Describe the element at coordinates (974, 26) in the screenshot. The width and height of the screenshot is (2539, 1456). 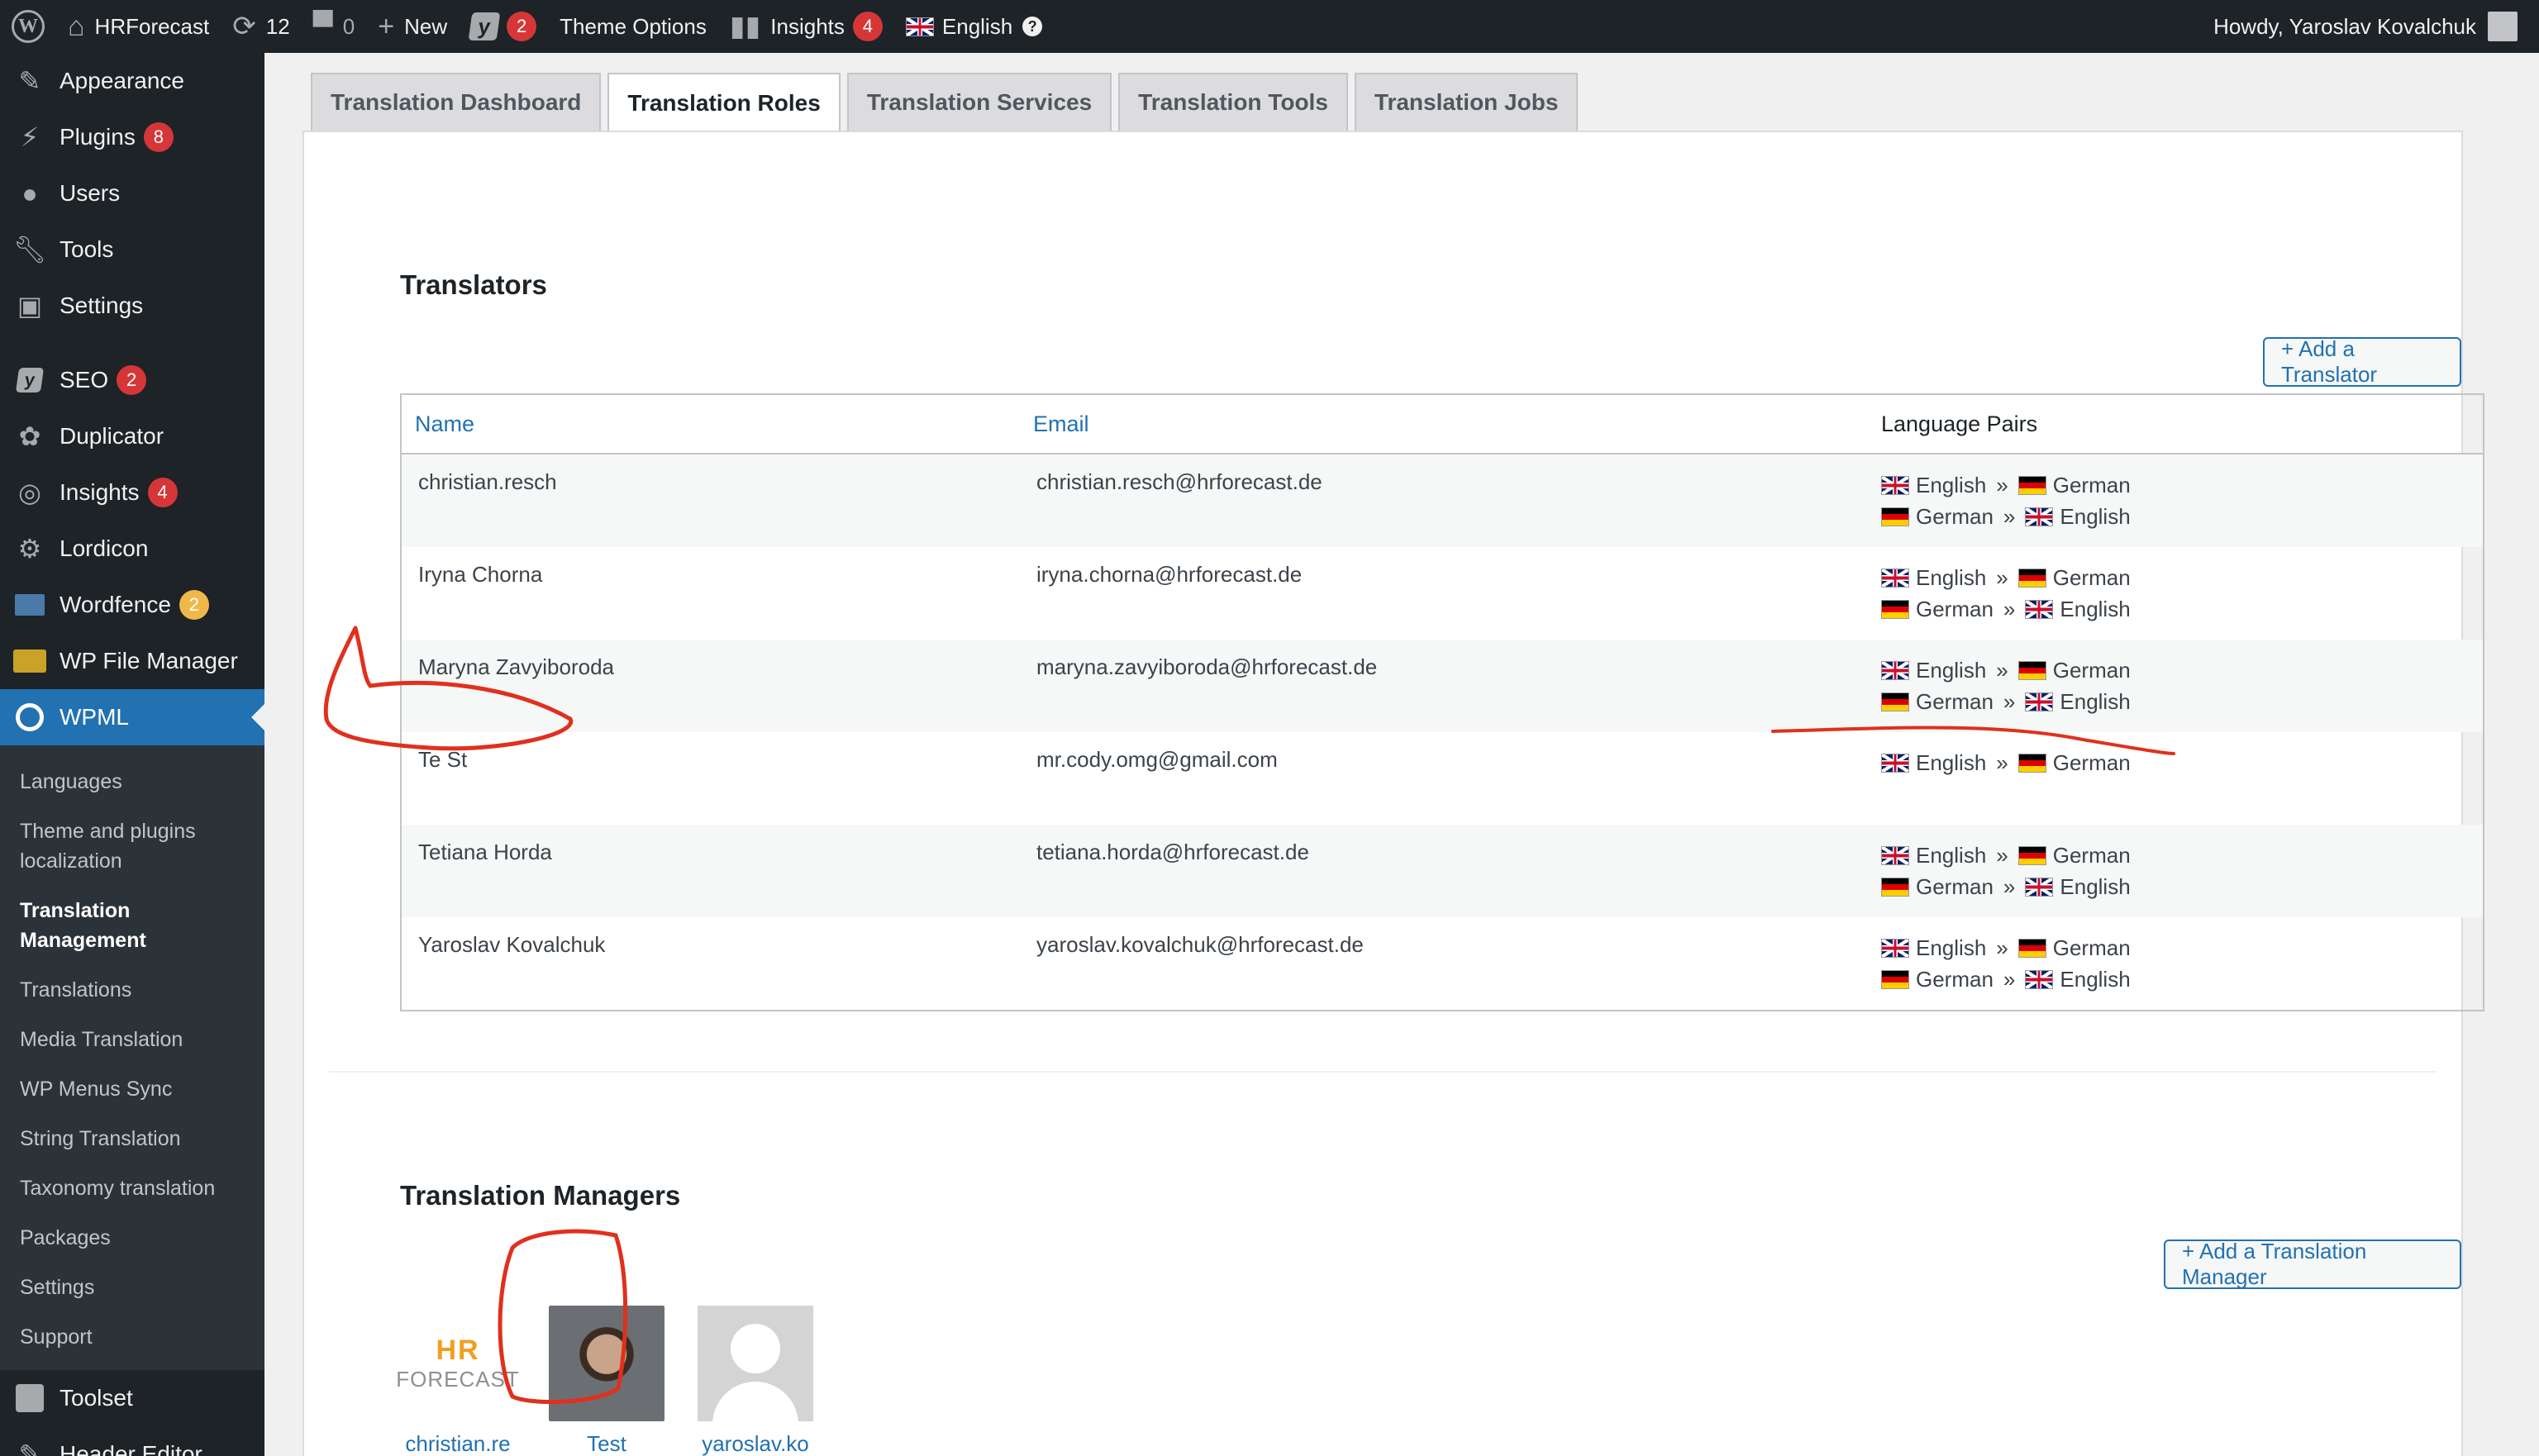
I see `language-switcher: English ?` at that location.